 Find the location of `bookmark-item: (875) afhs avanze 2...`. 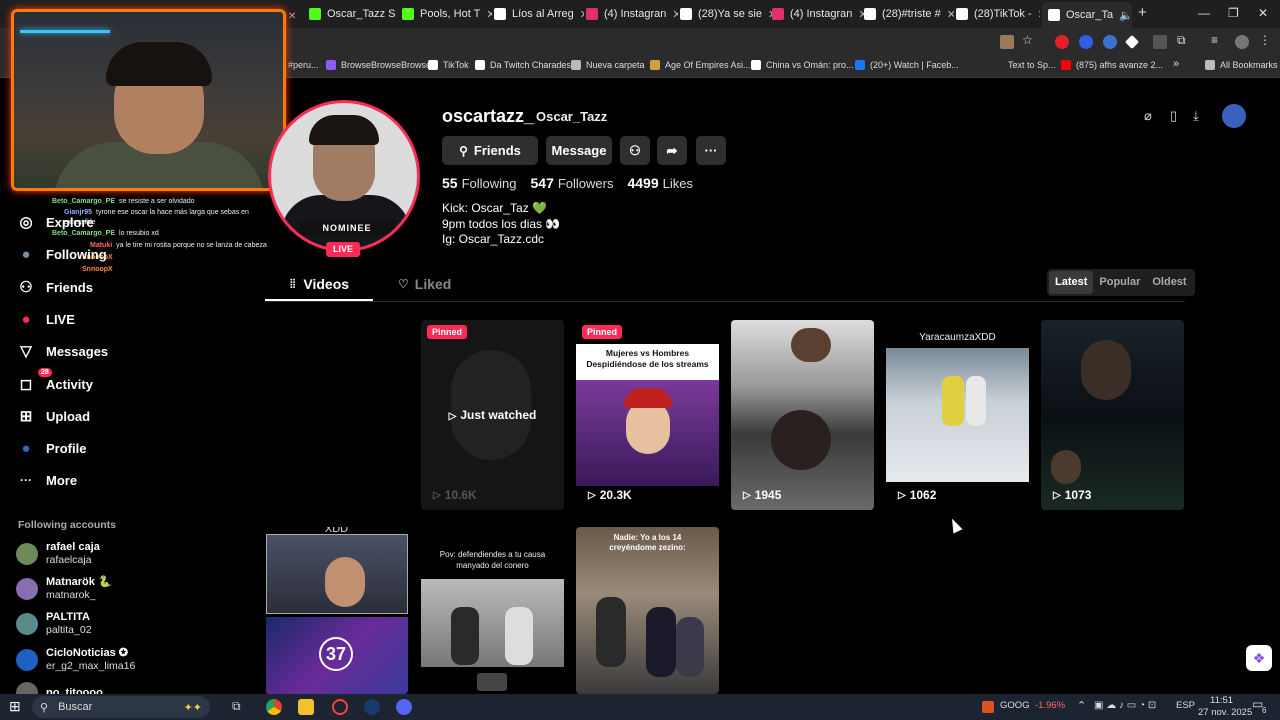

bookmark-item: (875) afhs avanze 2... is located at coordinates (1112, 65).